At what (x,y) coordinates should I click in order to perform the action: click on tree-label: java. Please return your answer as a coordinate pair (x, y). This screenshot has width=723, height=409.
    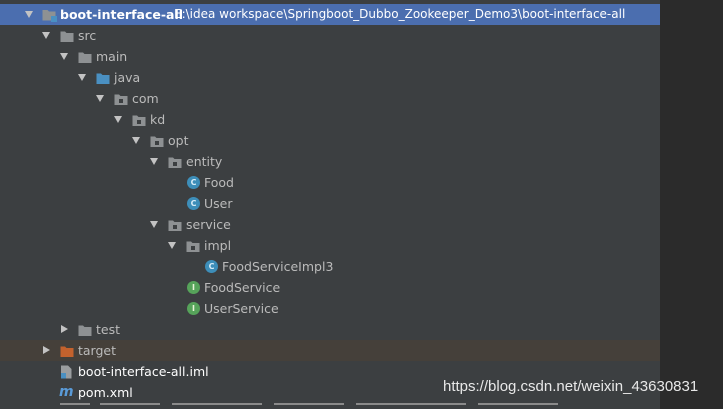
    Looking at the image, I should click on (127, 77).